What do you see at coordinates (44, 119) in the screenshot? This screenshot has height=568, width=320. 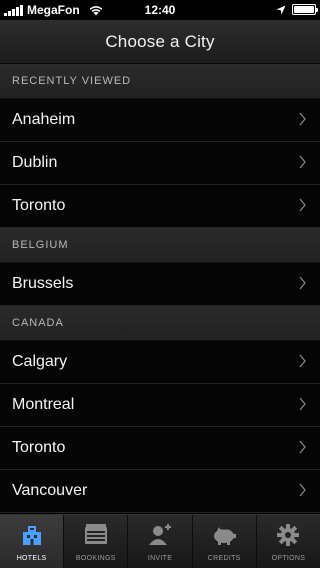 I see `city-name: Anaheim` at bounding box center [44, 119].